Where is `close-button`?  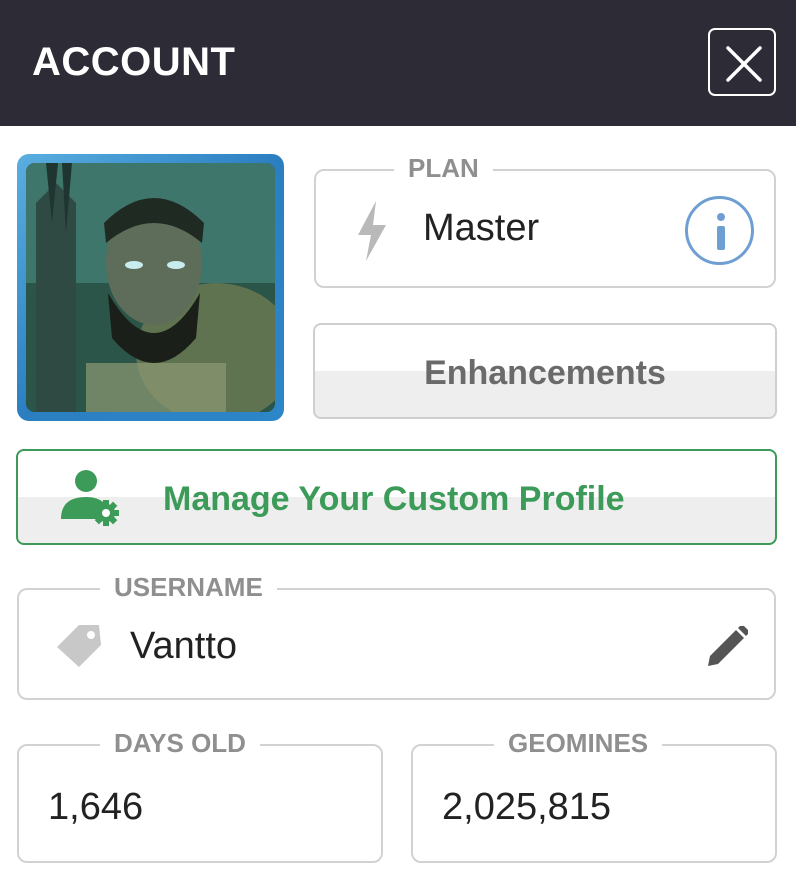 close-button is located at coordinates (742, 62).